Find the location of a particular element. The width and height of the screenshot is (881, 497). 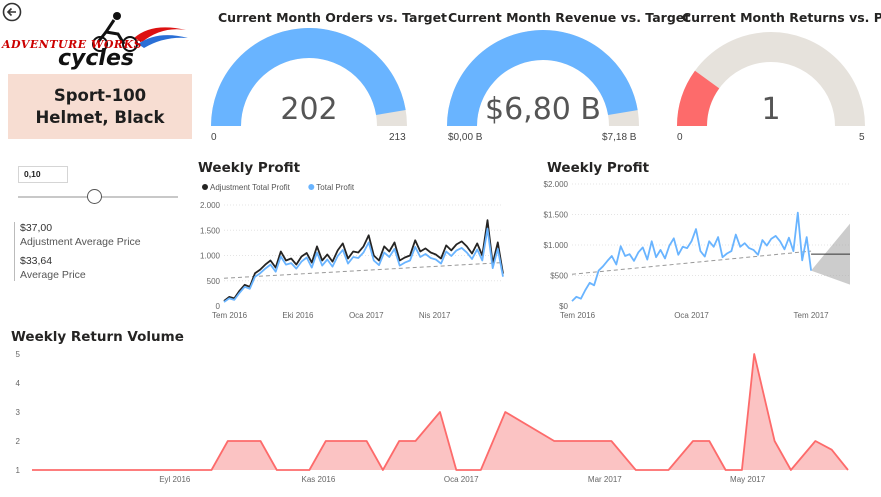

x-tick-label: Eki 2016 is located at coordinates (298, 315).